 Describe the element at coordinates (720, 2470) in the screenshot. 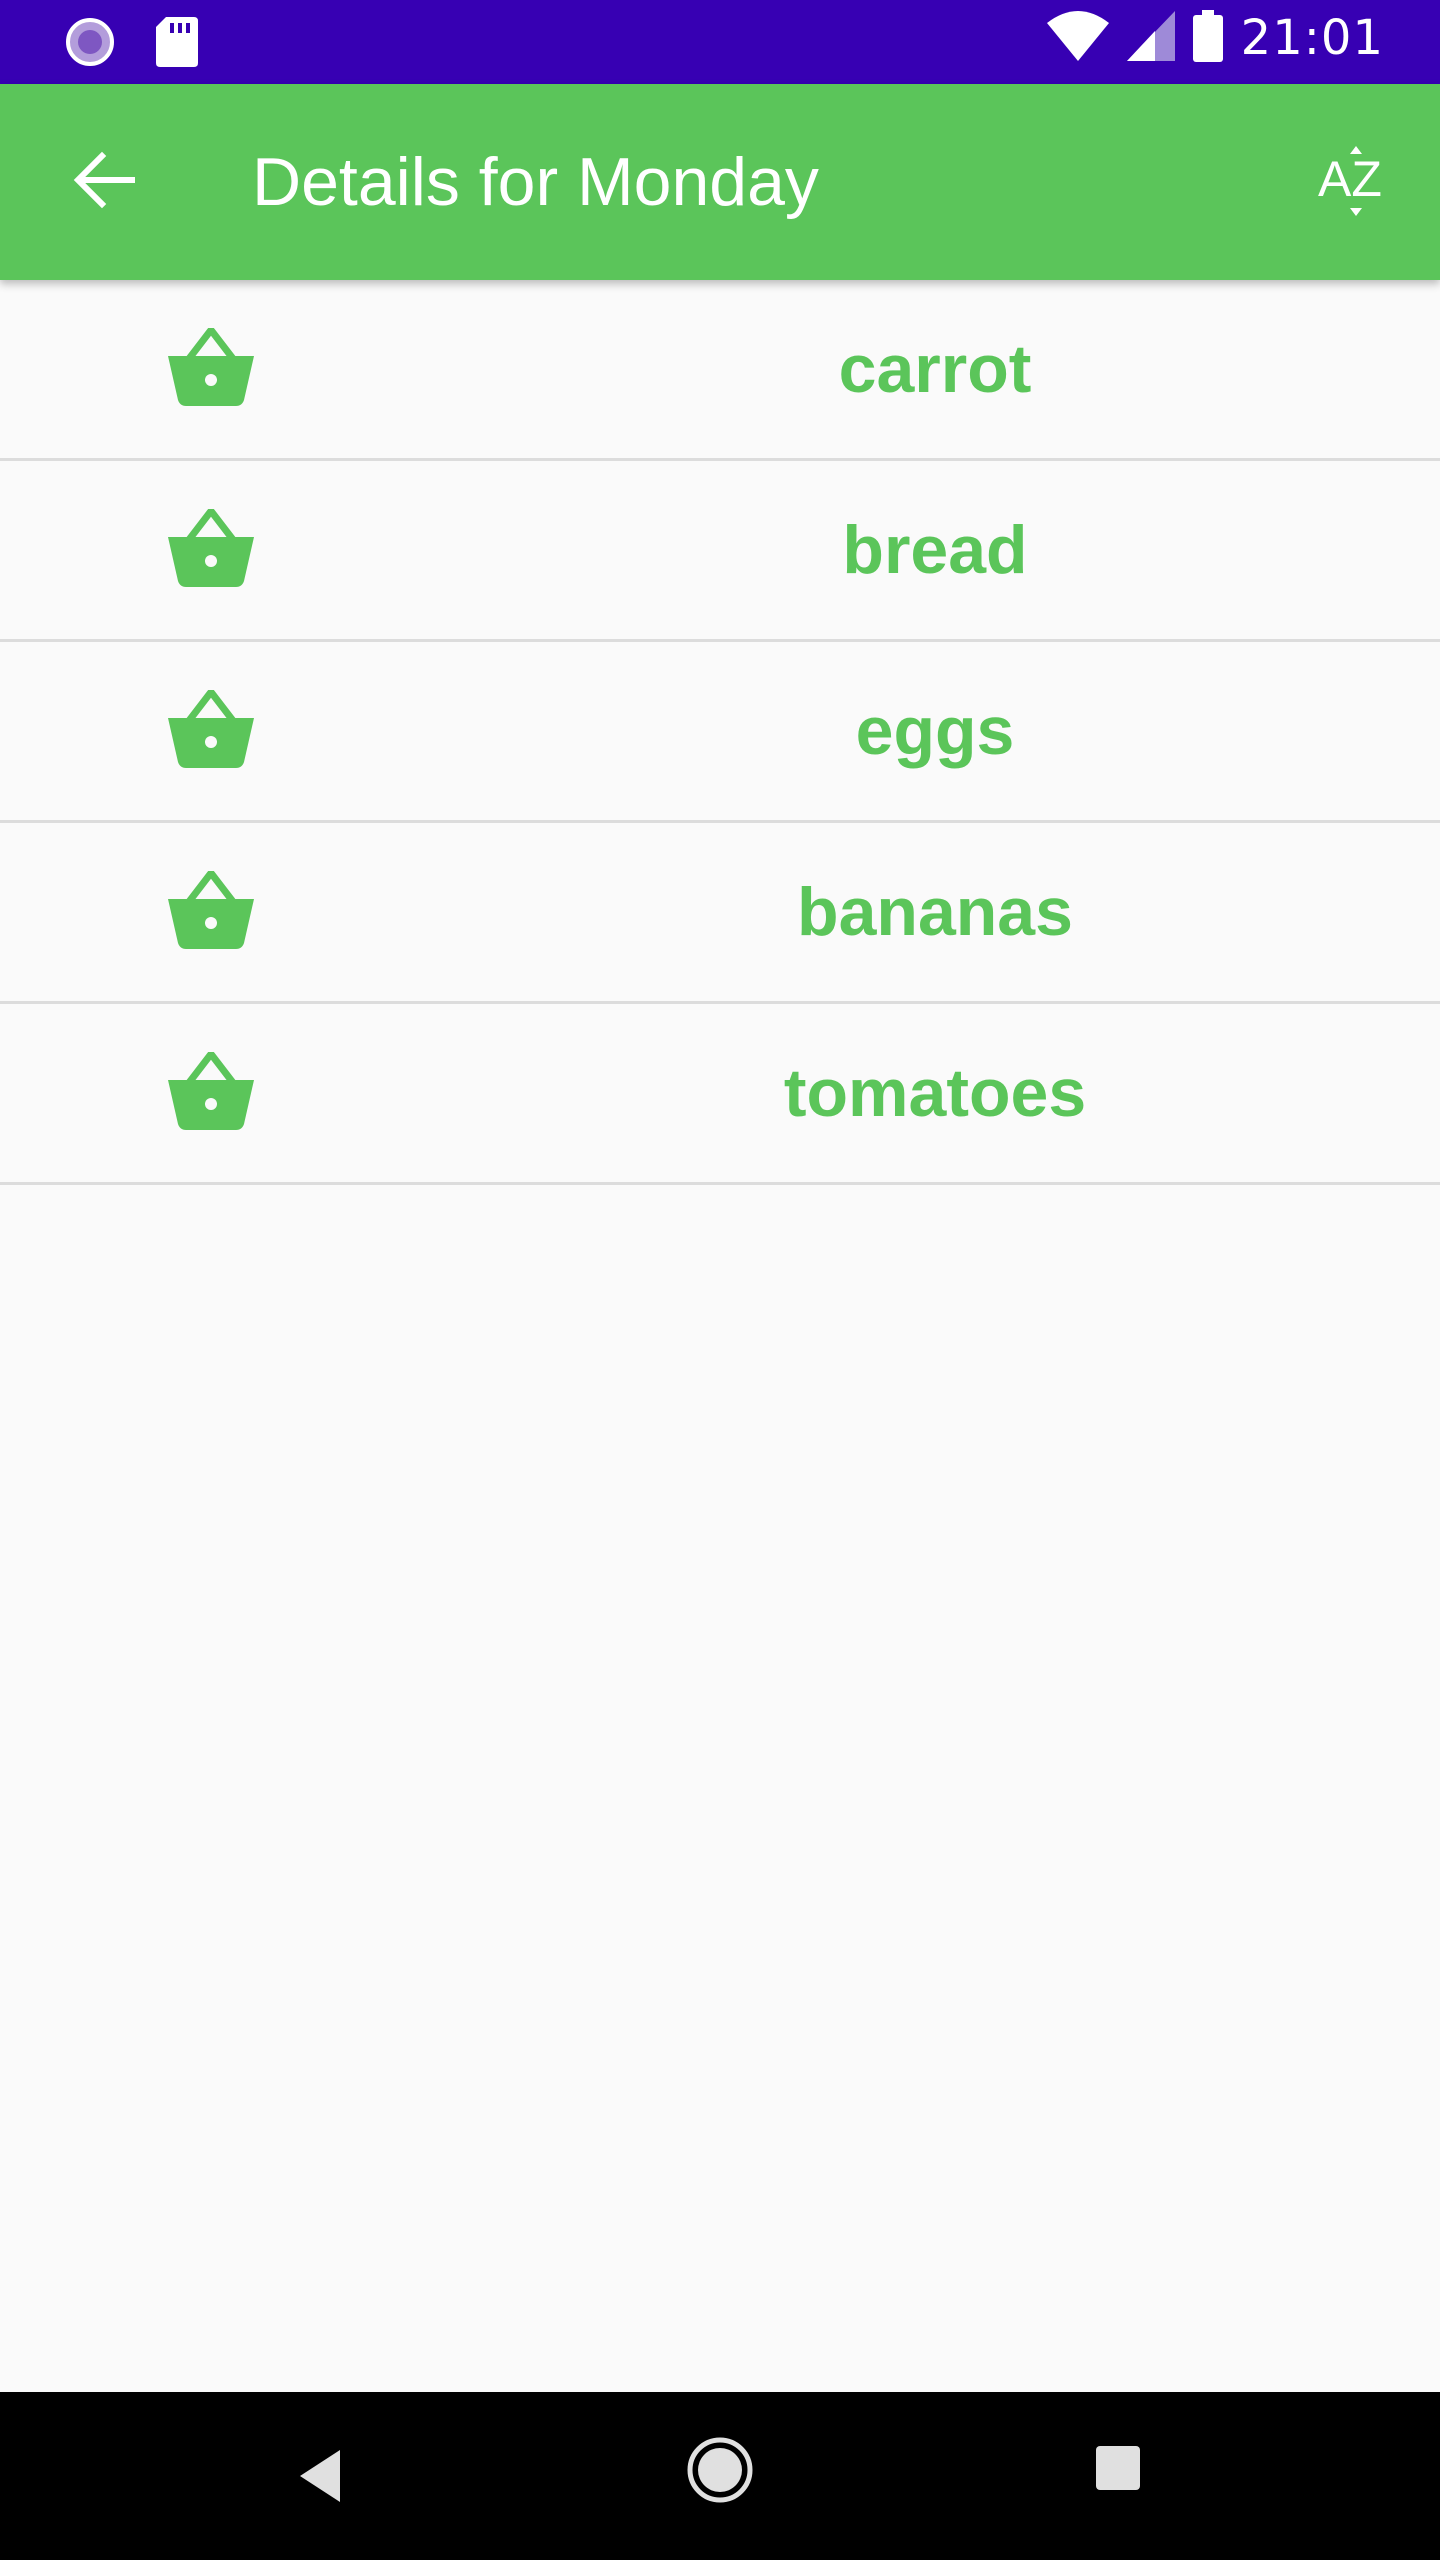

I see `nav-home-icon` at that location.